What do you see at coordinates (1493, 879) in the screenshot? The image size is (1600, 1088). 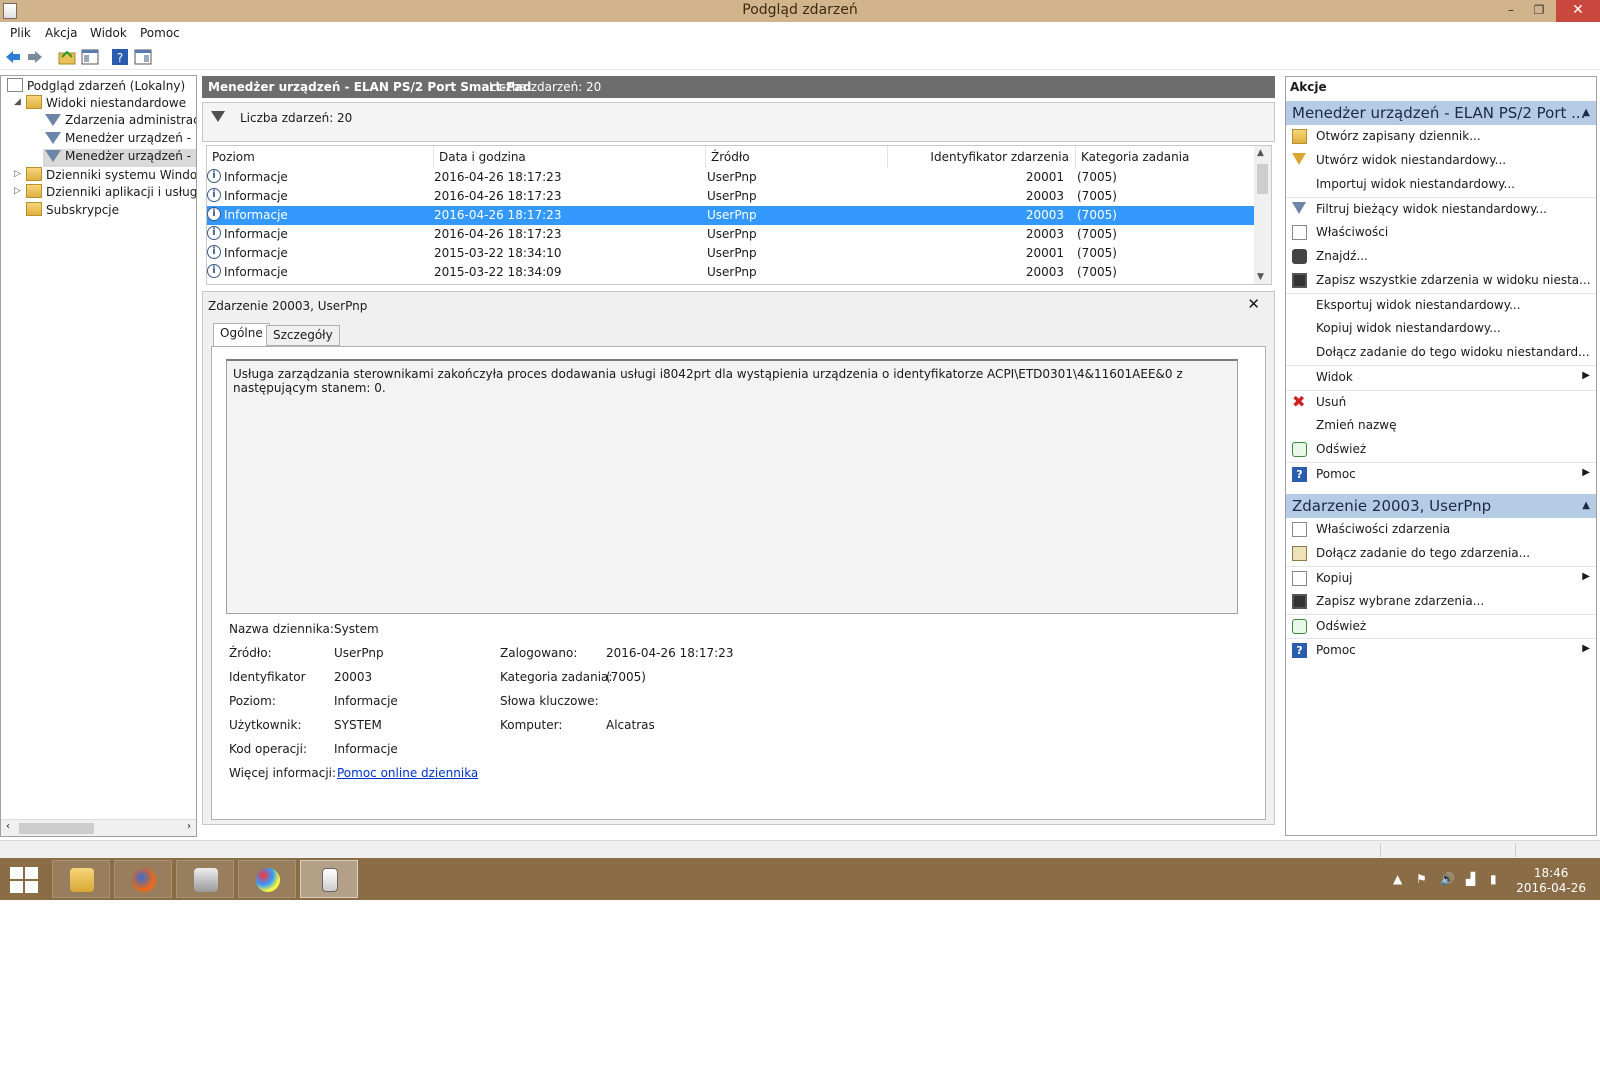 I see `battery-icon: ▮` at bounding box center [1493, 879].